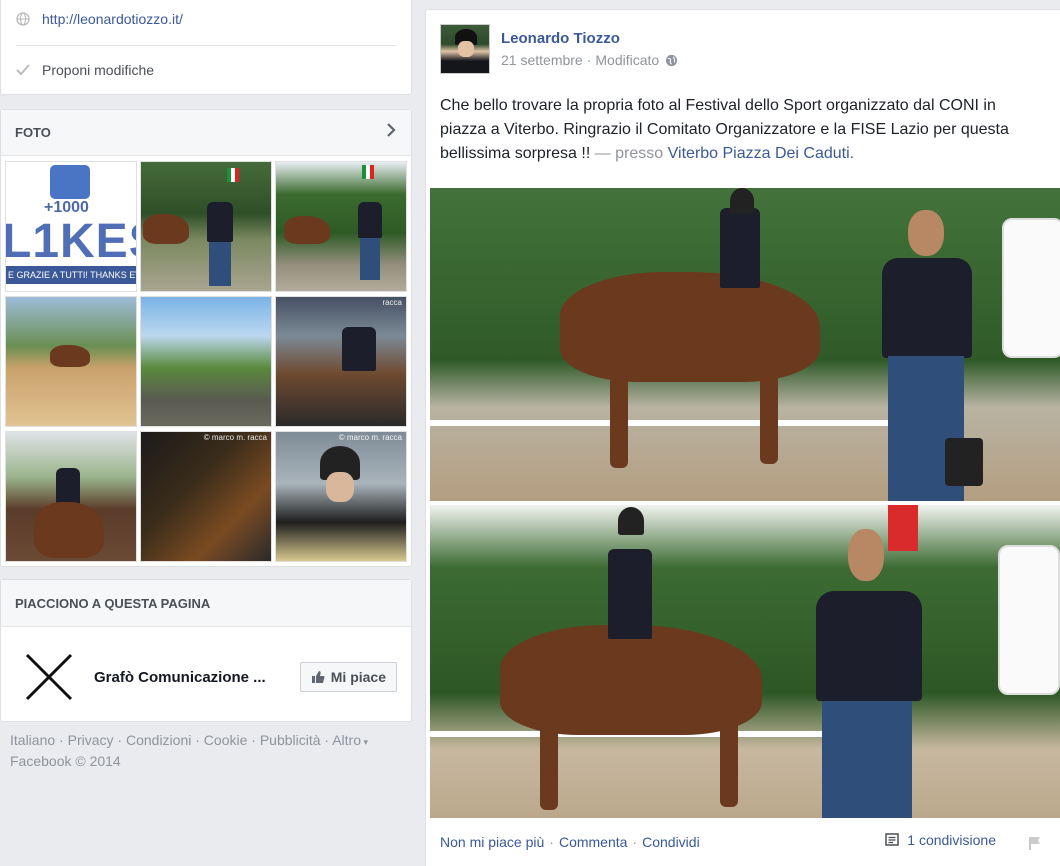  I want to click on share-icon, so click(892, 839).